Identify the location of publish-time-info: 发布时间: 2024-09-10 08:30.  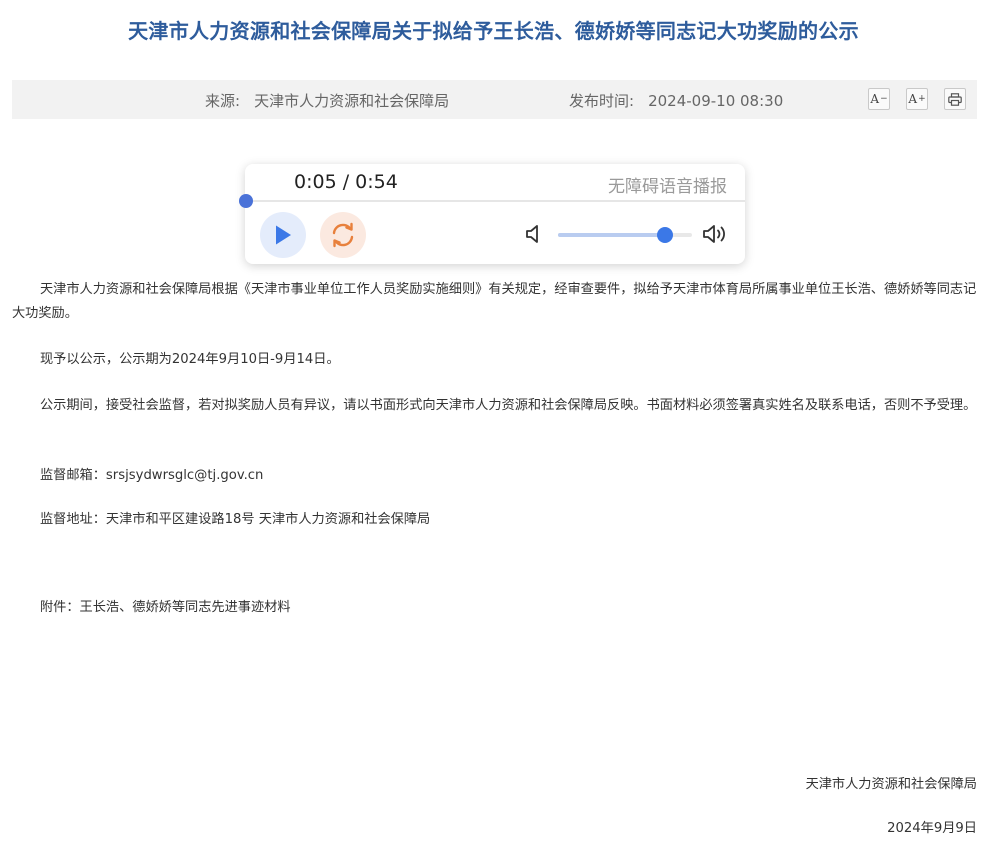
(676, 100).